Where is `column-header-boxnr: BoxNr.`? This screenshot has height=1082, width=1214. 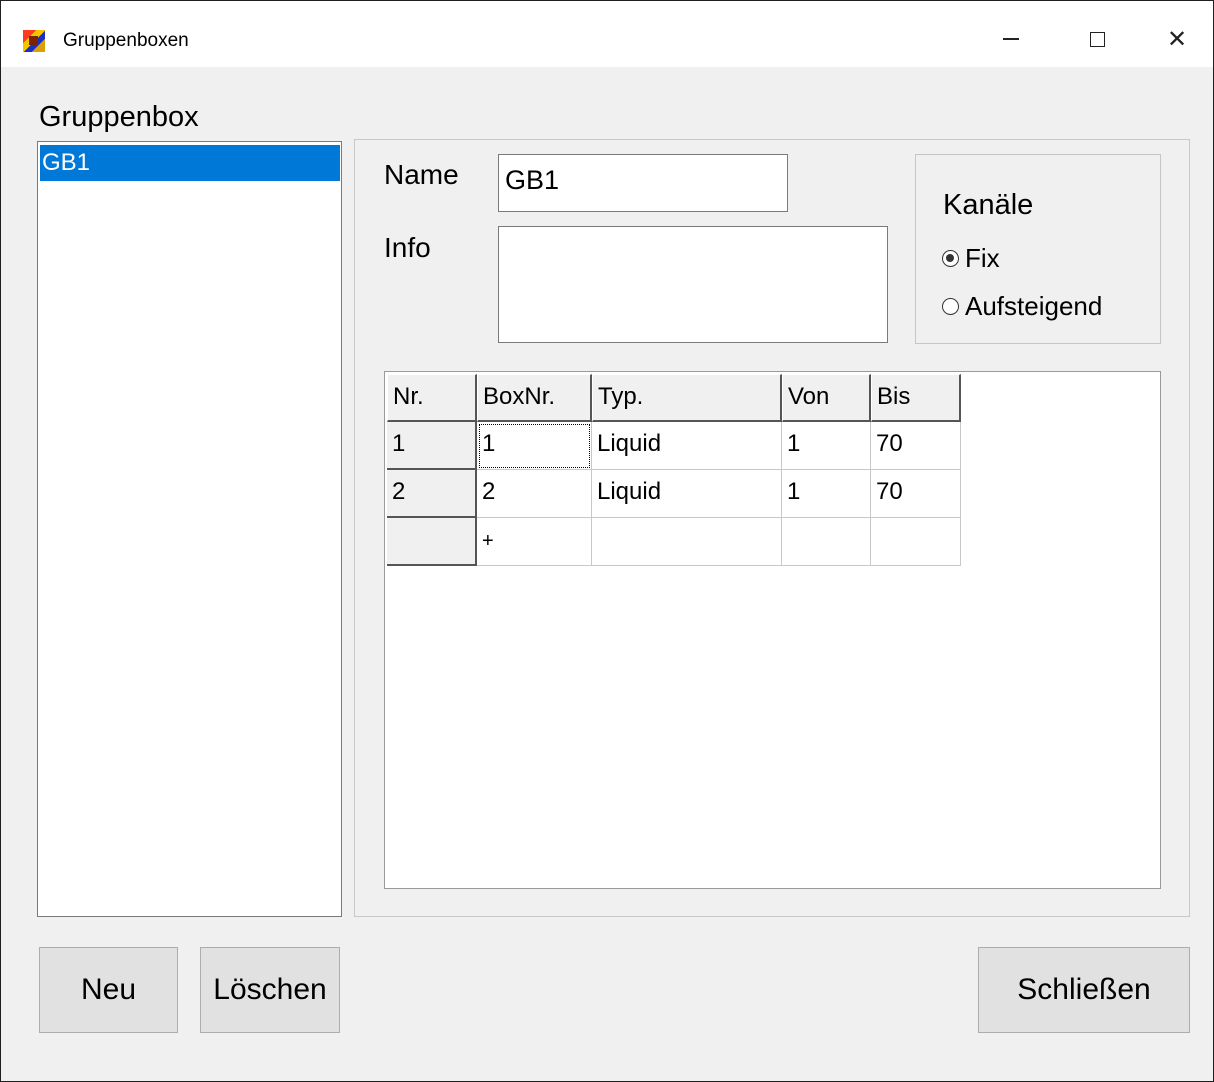
column-header-boxnr: BoxNr. is located at coordinates (534, 398).